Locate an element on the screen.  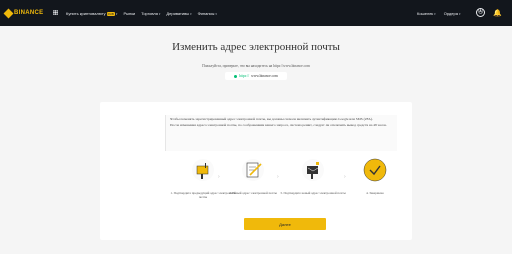
wallet-menu: Кошелек▾ is located at coordinates (426, 13).